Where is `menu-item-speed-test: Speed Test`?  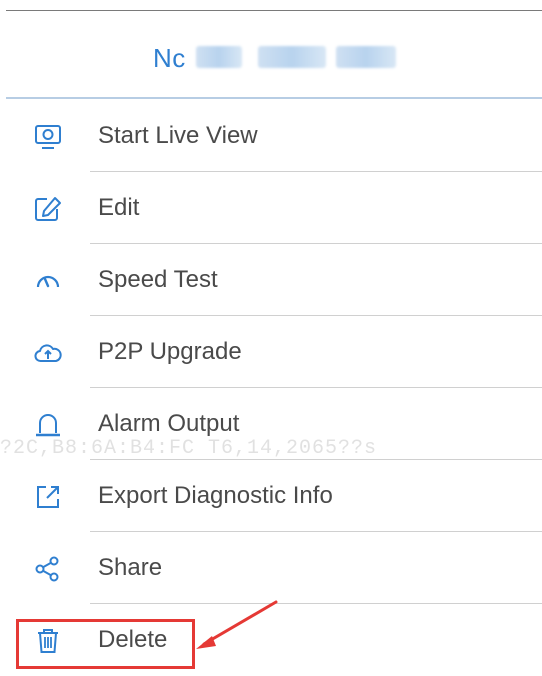 menu-item-speed-test: Speed Test is located at coordinates (271, 280).